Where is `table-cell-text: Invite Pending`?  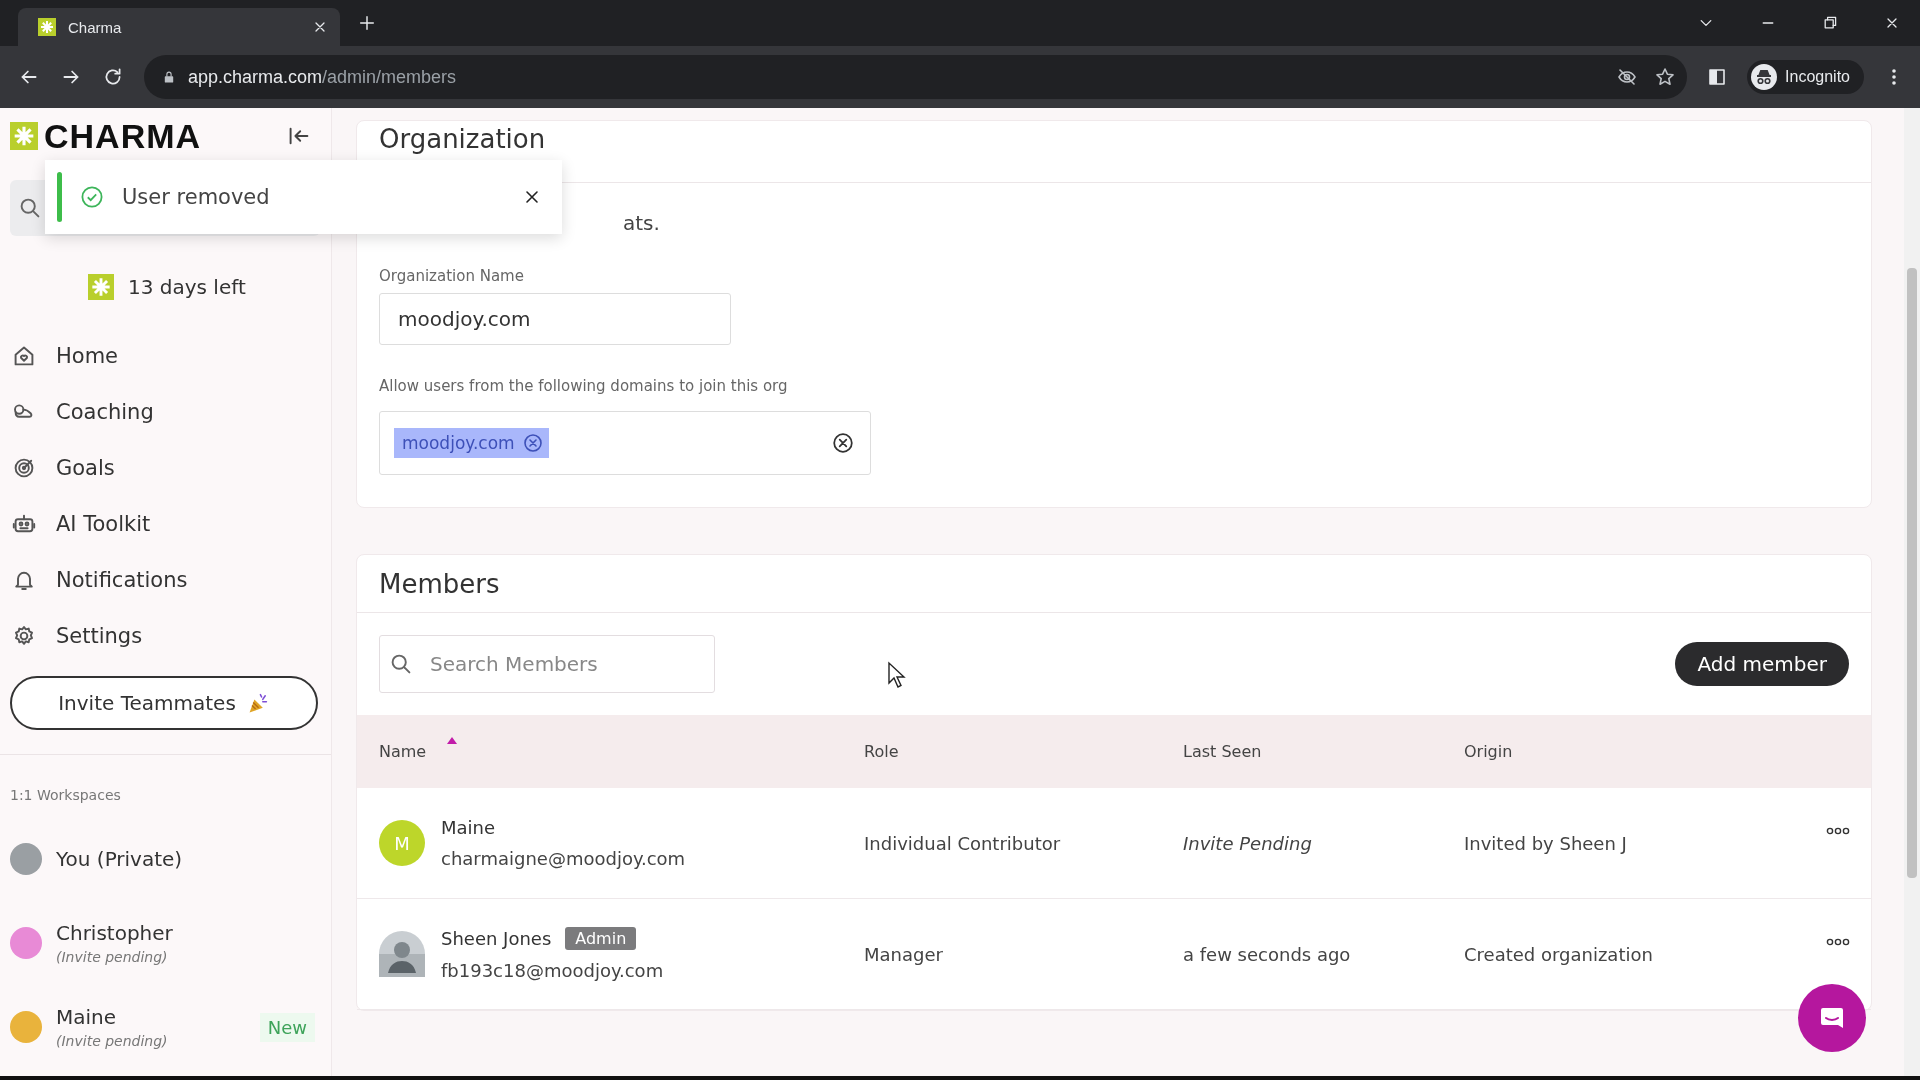
table-cell-text: Invite Pending is located at coordinates (1248, 843).